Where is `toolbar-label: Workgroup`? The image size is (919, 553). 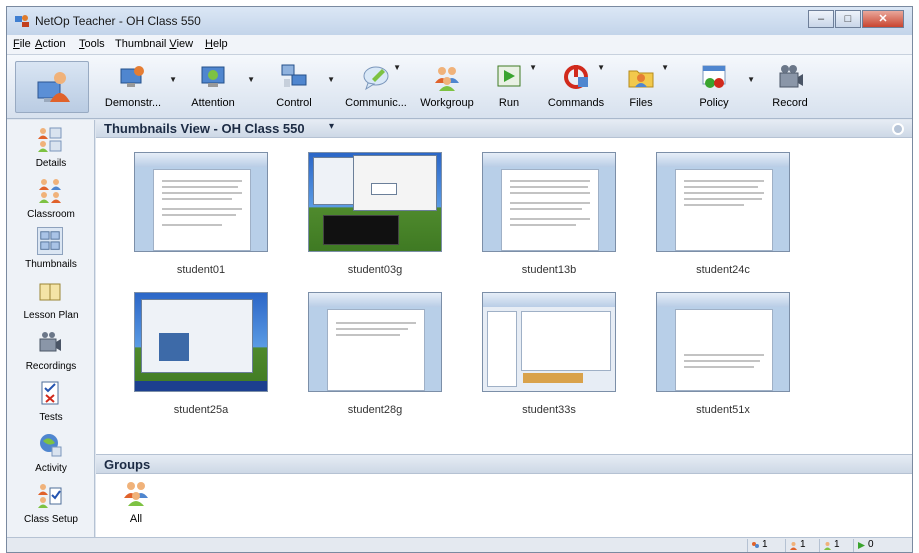 toolbar-label: Workgroup is located at coordinates (447, 103).